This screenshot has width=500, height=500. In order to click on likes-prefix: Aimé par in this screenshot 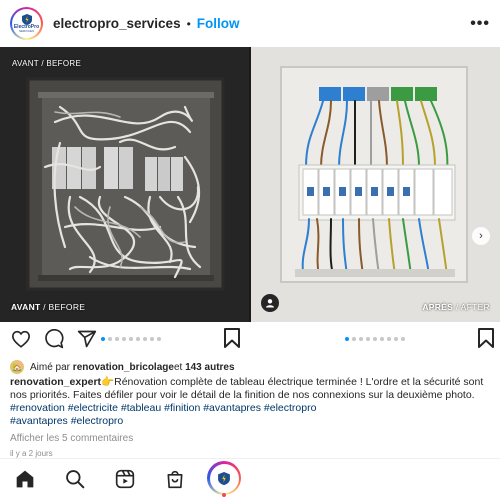, I will do `click(50, 367)`.